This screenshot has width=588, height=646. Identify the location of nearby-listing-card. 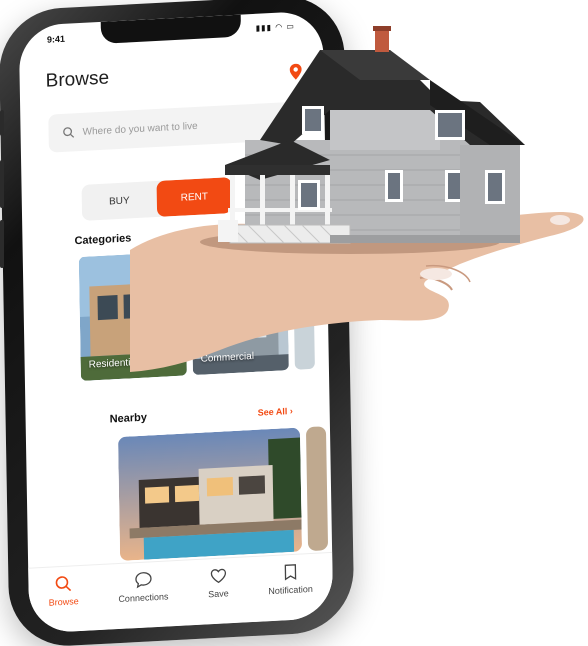
(210, 494).